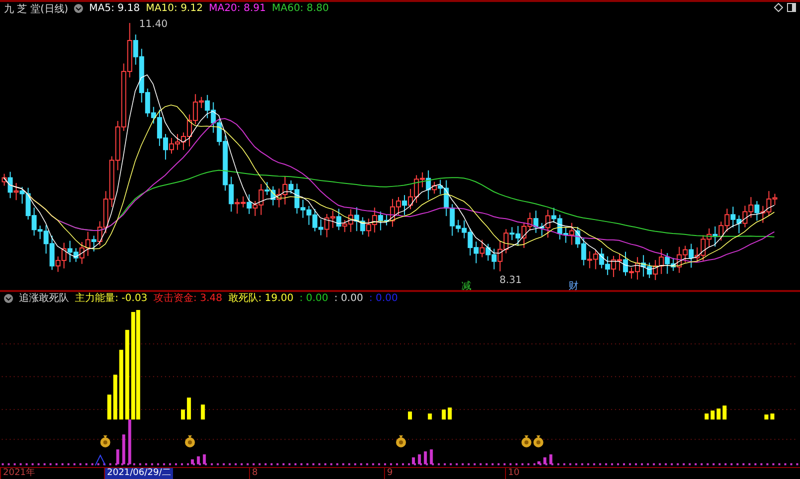 This screenshot has height=479, width=800. Describe the element at coordinates (36, 9) in the screenshot. I see `stock-title: 九 芝 堂(日线)` at that location.